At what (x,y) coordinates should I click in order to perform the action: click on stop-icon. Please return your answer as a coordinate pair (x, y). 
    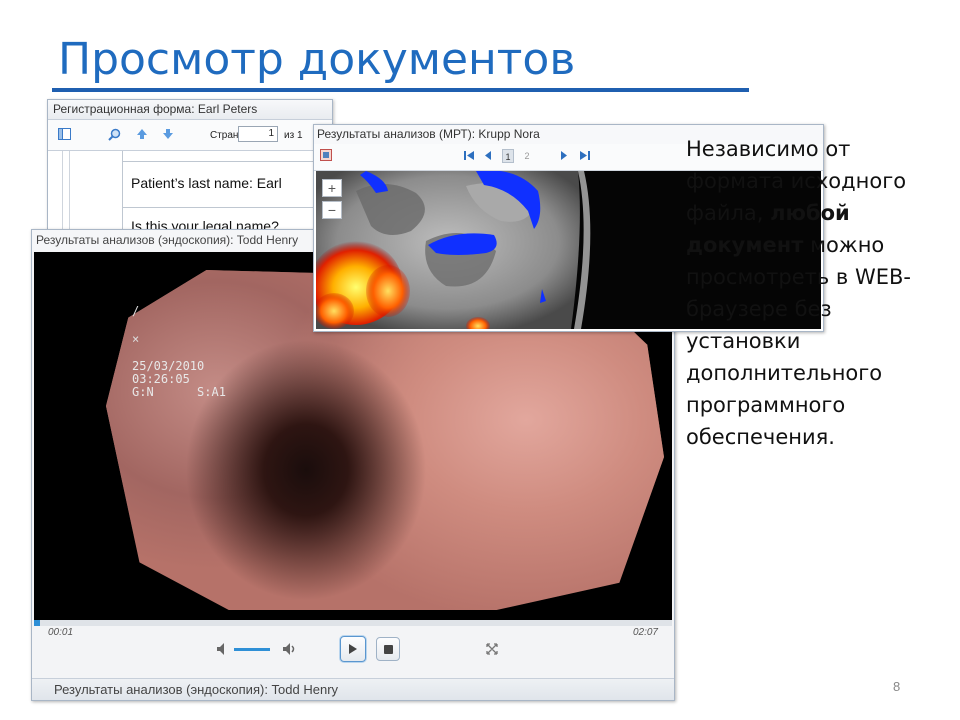
    Looking at the image, I should click on (388, 649).